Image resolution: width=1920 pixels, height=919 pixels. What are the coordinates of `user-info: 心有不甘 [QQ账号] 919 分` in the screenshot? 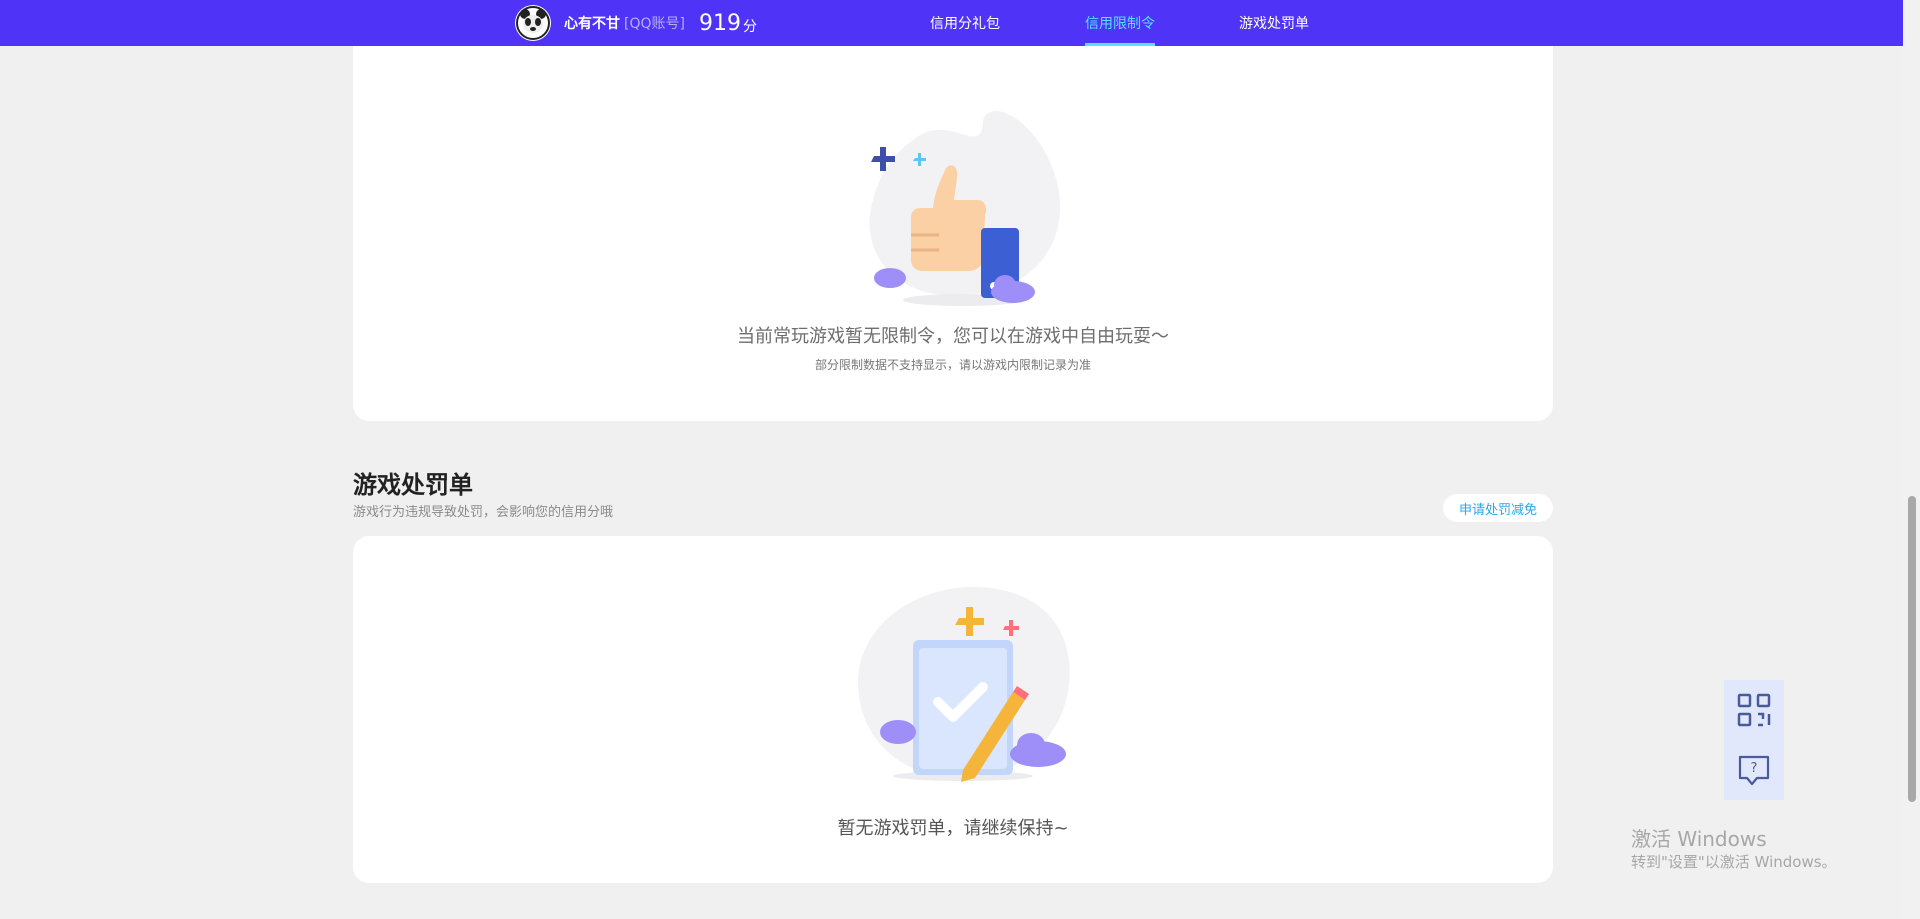 It's located at (636, 23).